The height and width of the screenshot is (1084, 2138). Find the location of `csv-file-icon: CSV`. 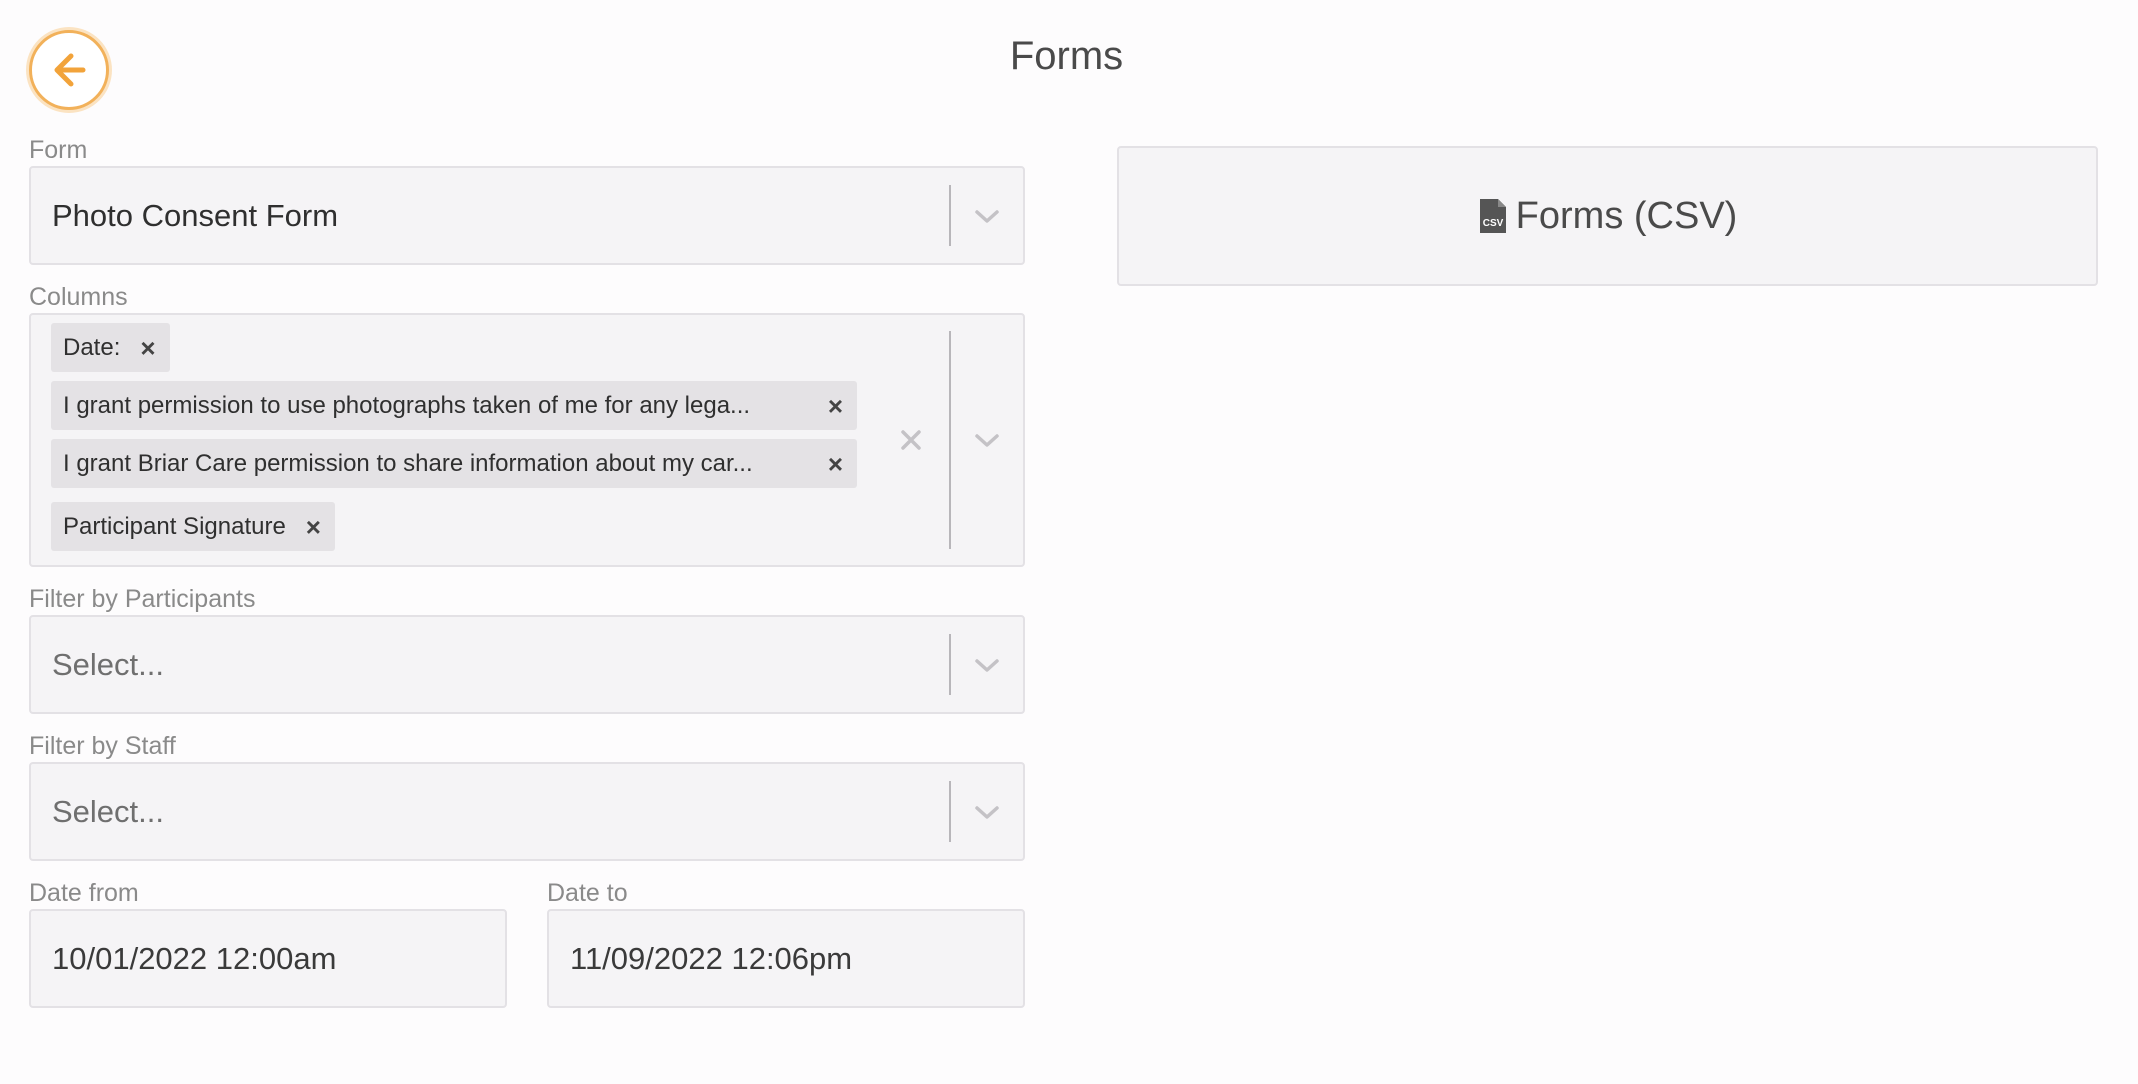

csv-file-icon: CSV is located at coordinates (1492, 216).